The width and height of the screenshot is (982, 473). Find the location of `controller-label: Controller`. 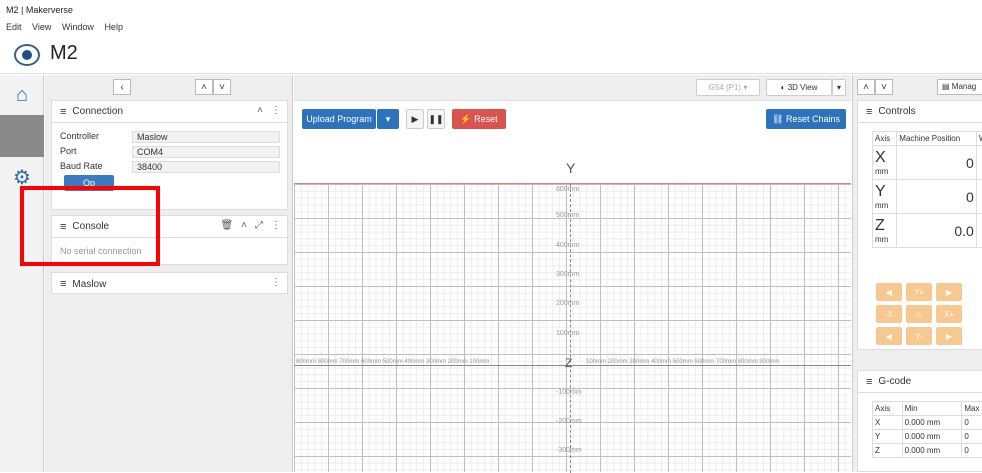

controller-label: Controller is located at coordinates (80, 136).